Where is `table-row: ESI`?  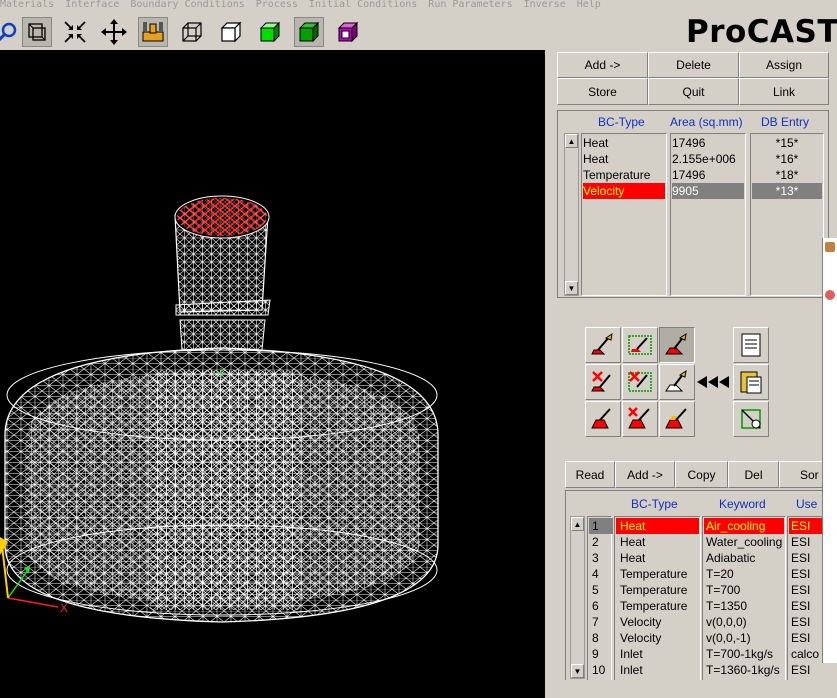
table-row: ESI is located at coordinates (813, 670).